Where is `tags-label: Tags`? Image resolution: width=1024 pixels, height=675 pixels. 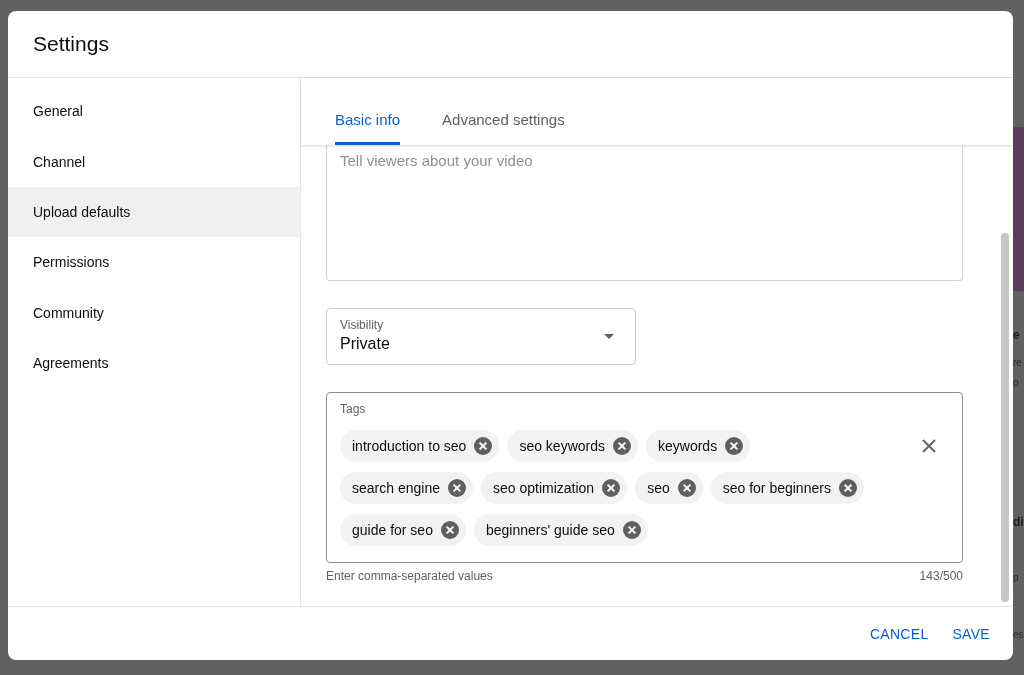
tags-label: Tags is located at coordinates (353, 409).